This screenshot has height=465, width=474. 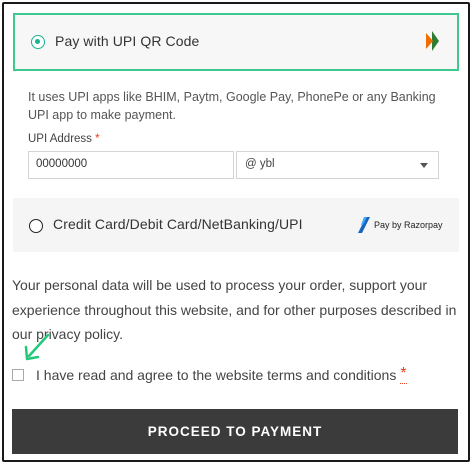 I want to click on upi-handle-value: @ ybl, so click(x=260, y=164).